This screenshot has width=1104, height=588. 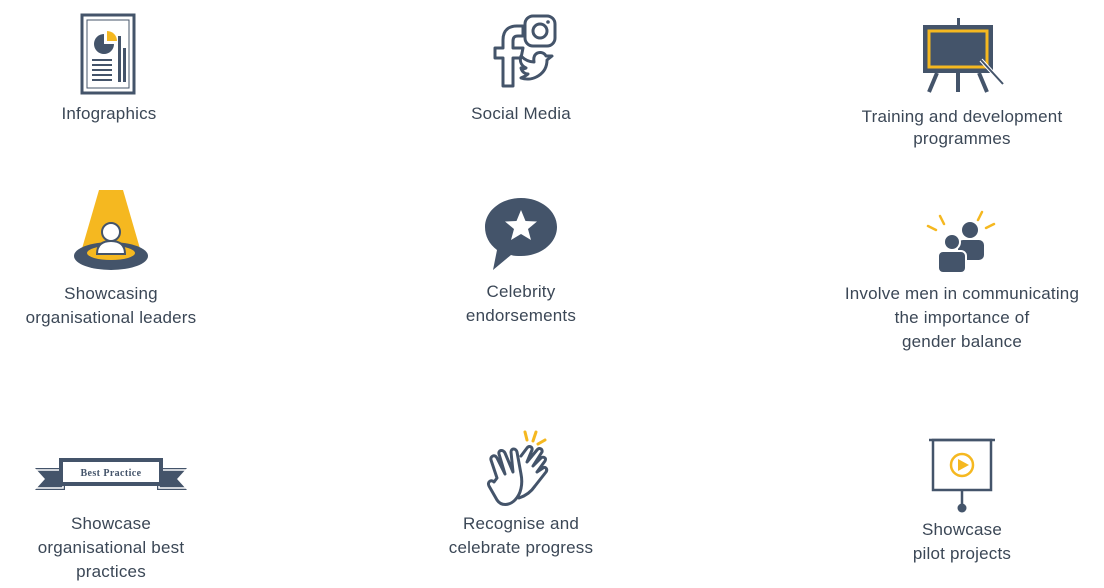 I want to click on presentation-screen-icon, so click(x=962, y=475).